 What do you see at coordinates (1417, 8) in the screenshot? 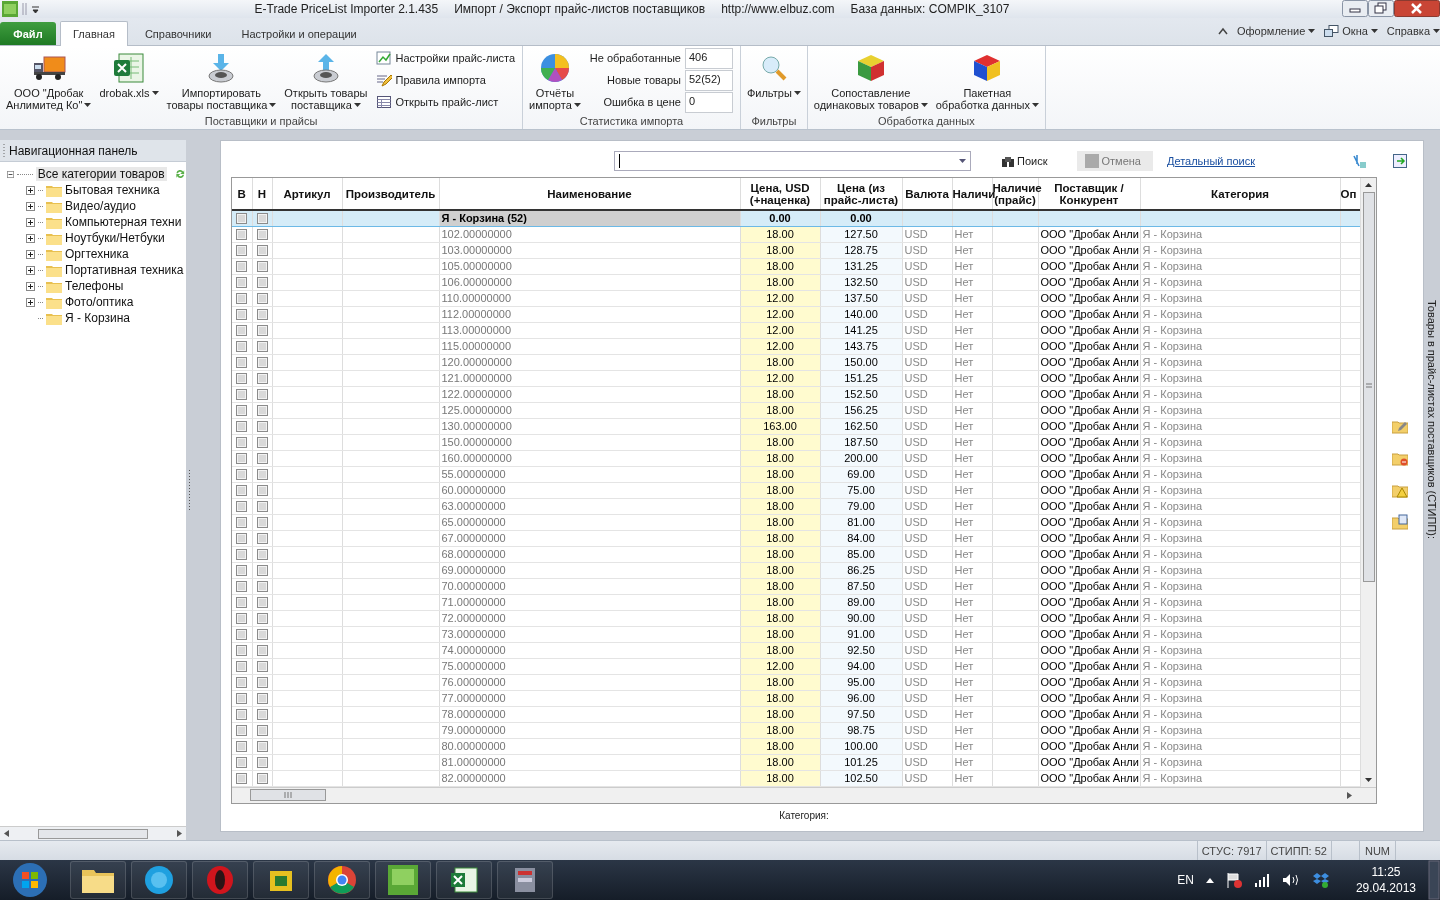
I see `close-button` at bounding box center [1417, 8].